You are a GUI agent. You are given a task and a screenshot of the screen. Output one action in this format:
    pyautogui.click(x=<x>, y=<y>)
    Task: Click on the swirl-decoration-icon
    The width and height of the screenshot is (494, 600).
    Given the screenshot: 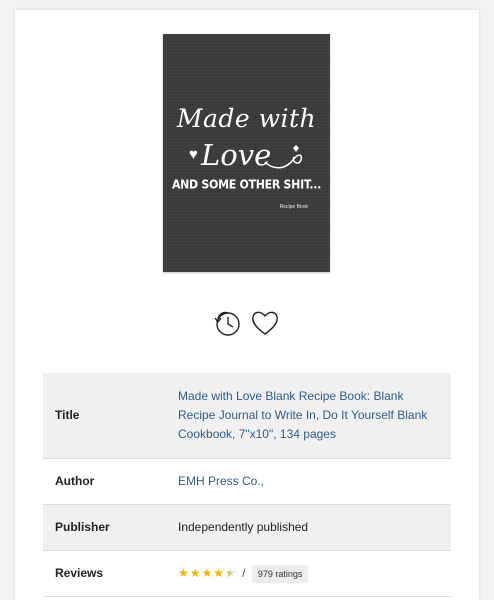 What is the action you would take?
    pyautogui.click(x=283, y=157)
    